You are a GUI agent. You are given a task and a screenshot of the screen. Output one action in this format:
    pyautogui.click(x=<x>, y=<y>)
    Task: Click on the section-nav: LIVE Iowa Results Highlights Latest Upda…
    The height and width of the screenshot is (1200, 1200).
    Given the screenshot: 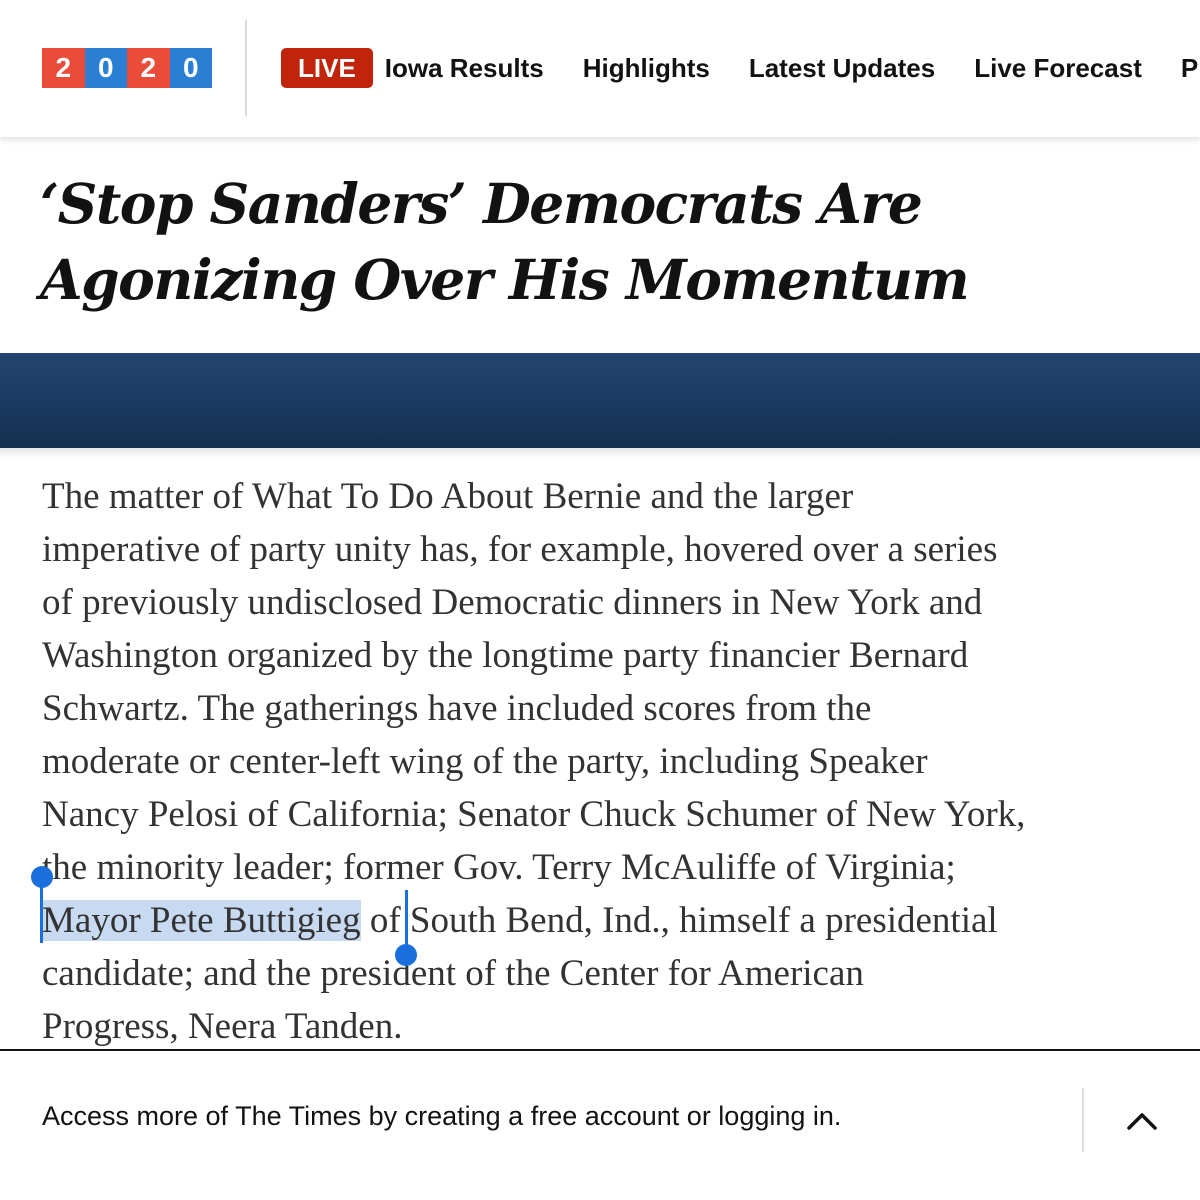 What is the action you would take?
    pyautogui.click(x=740, y=68)
    